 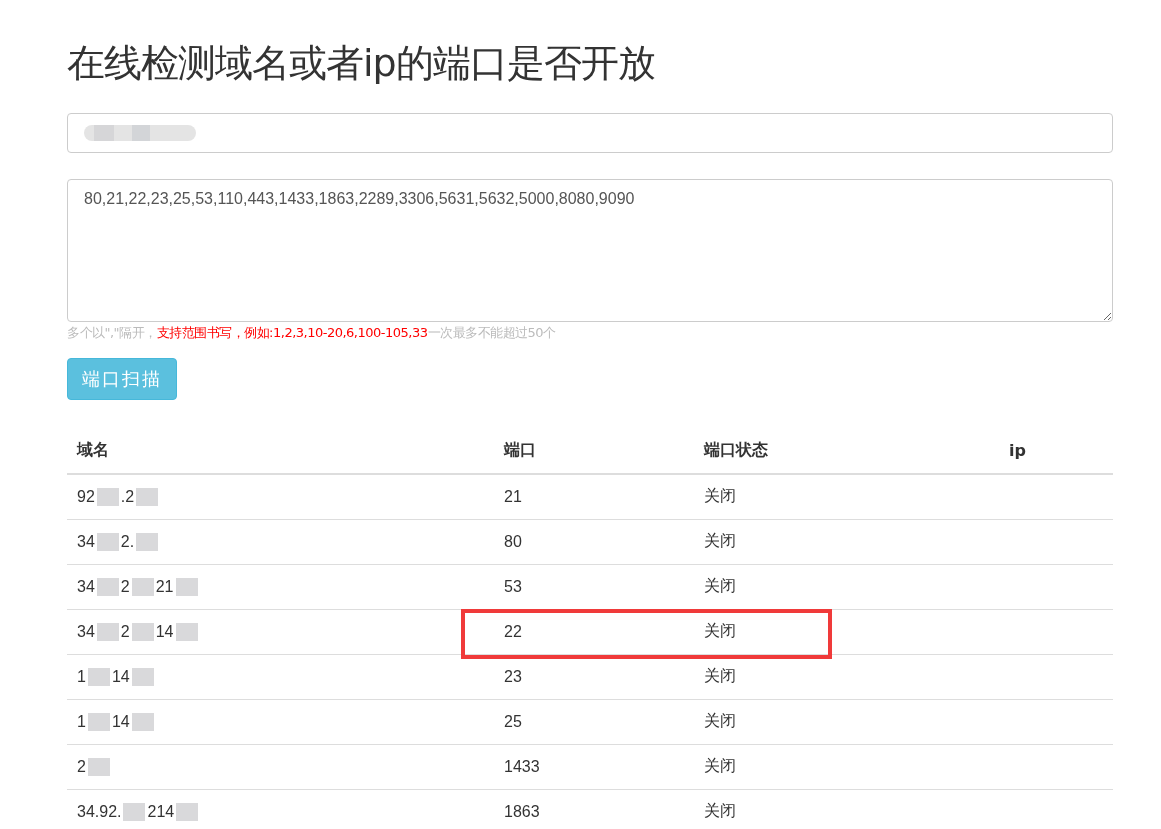 What do you see at coordinates (1056, 457) in the screenshot?
I see `column-header: ip` at bounding box center [1056, 457].